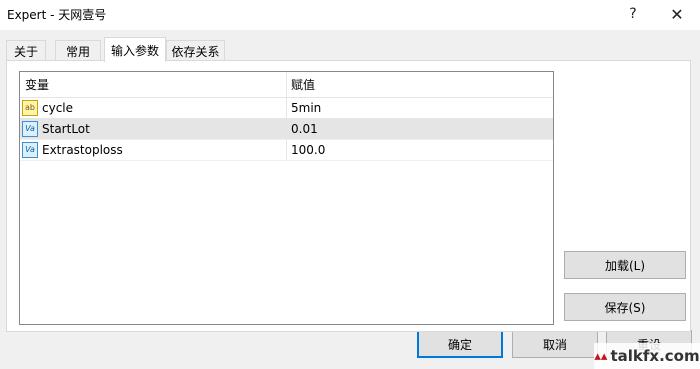  I want to click on close-button: ✕, so click(677, 14).